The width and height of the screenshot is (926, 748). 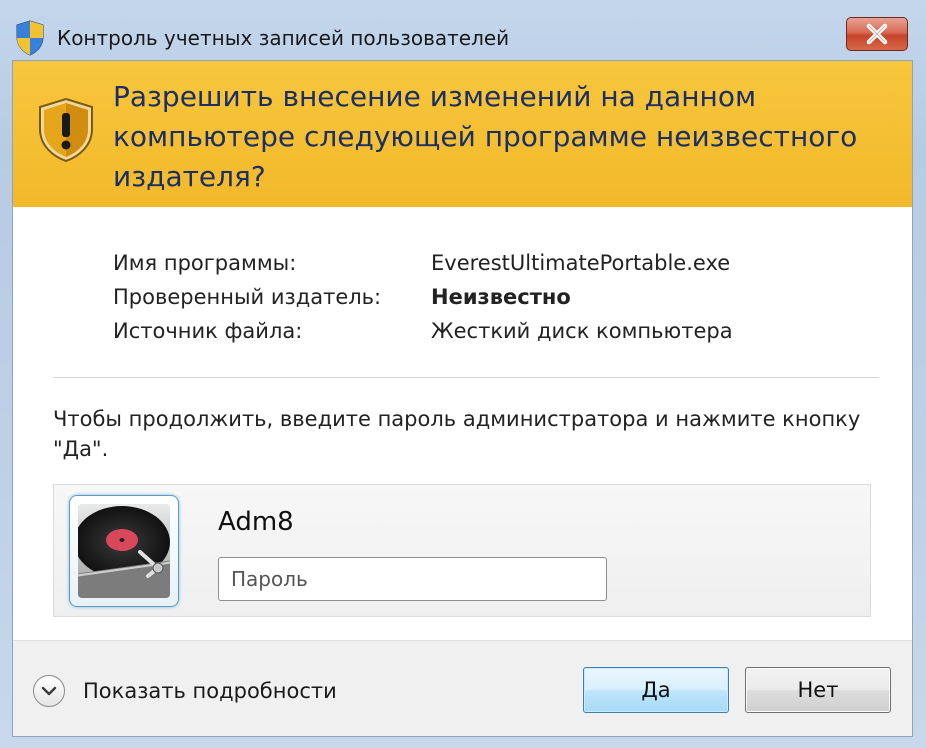 I want to click on show-details-toggle: Показать подробности, so click(x=185, y=691).